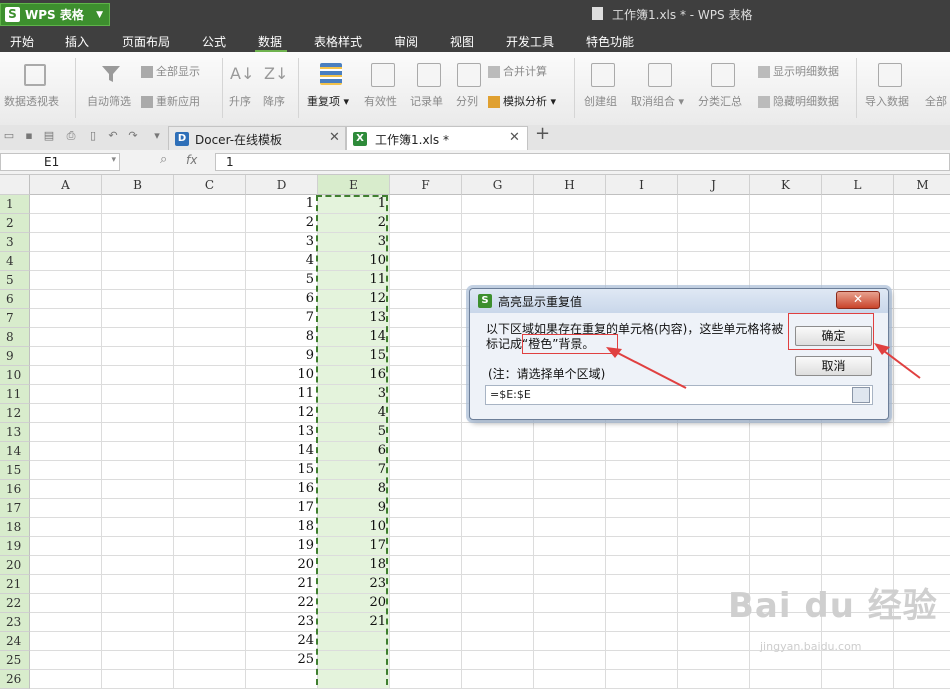 This screenshot has width=950, height=689. I want to click on baidu-watermark-url: jingyan.baidu.com, so click(811, 646).